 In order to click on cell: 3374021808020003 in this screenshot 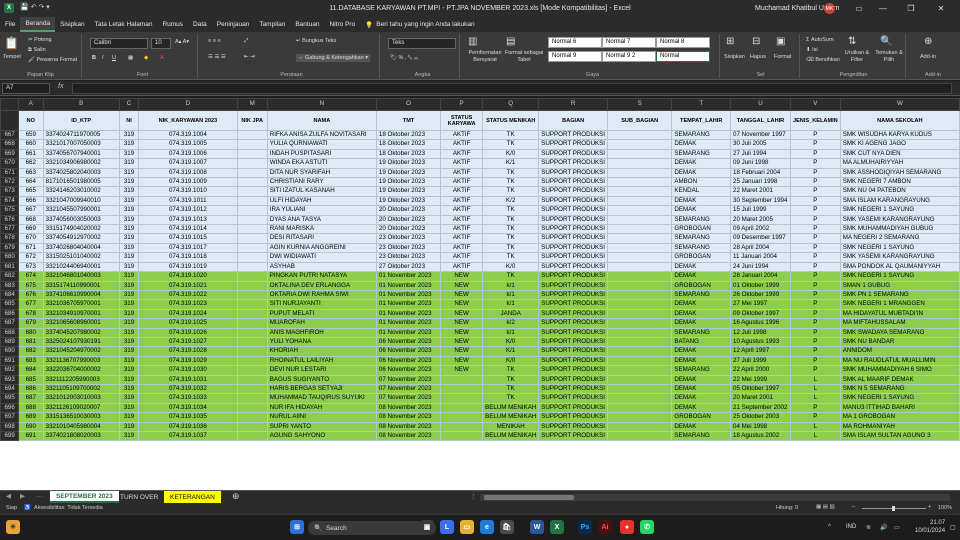, I will do `click(81, 436)`.